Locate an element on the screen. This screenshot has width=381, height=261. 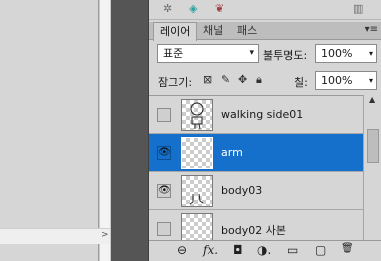
trash-icon: ▥ is located at coordinates (358, 8).